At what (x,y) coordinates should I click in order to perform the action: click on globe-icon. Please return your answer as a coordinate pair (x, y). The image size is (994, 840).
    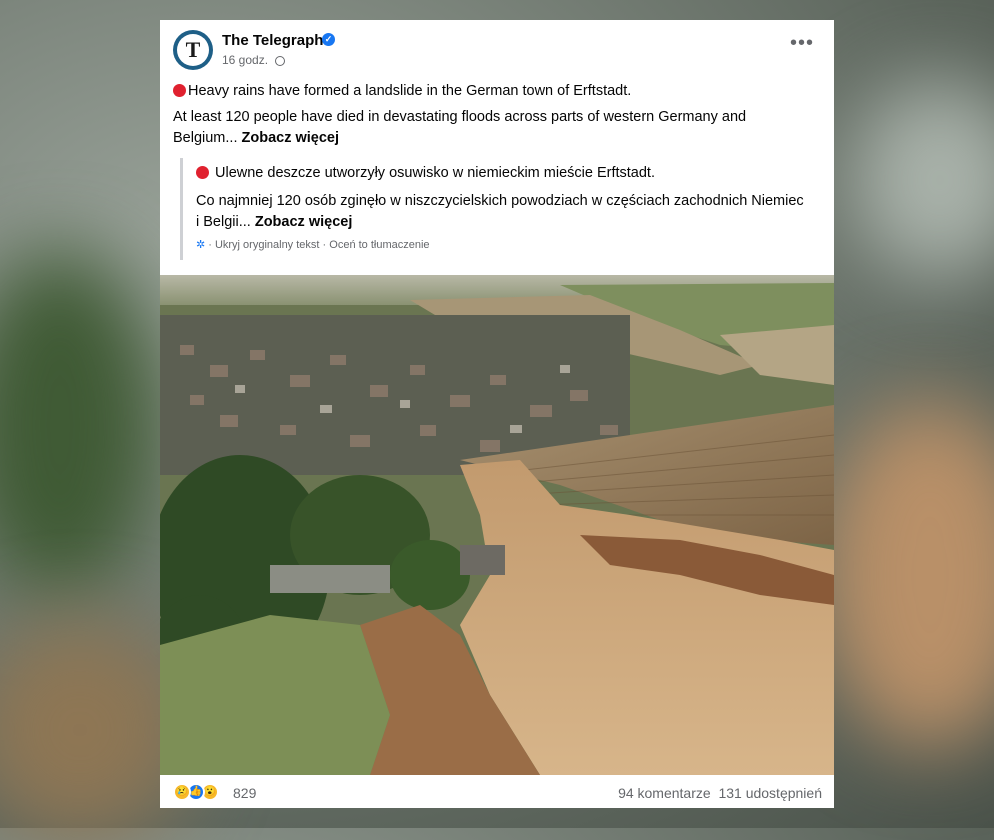
    Looking at the image, I should click on (280, 61).